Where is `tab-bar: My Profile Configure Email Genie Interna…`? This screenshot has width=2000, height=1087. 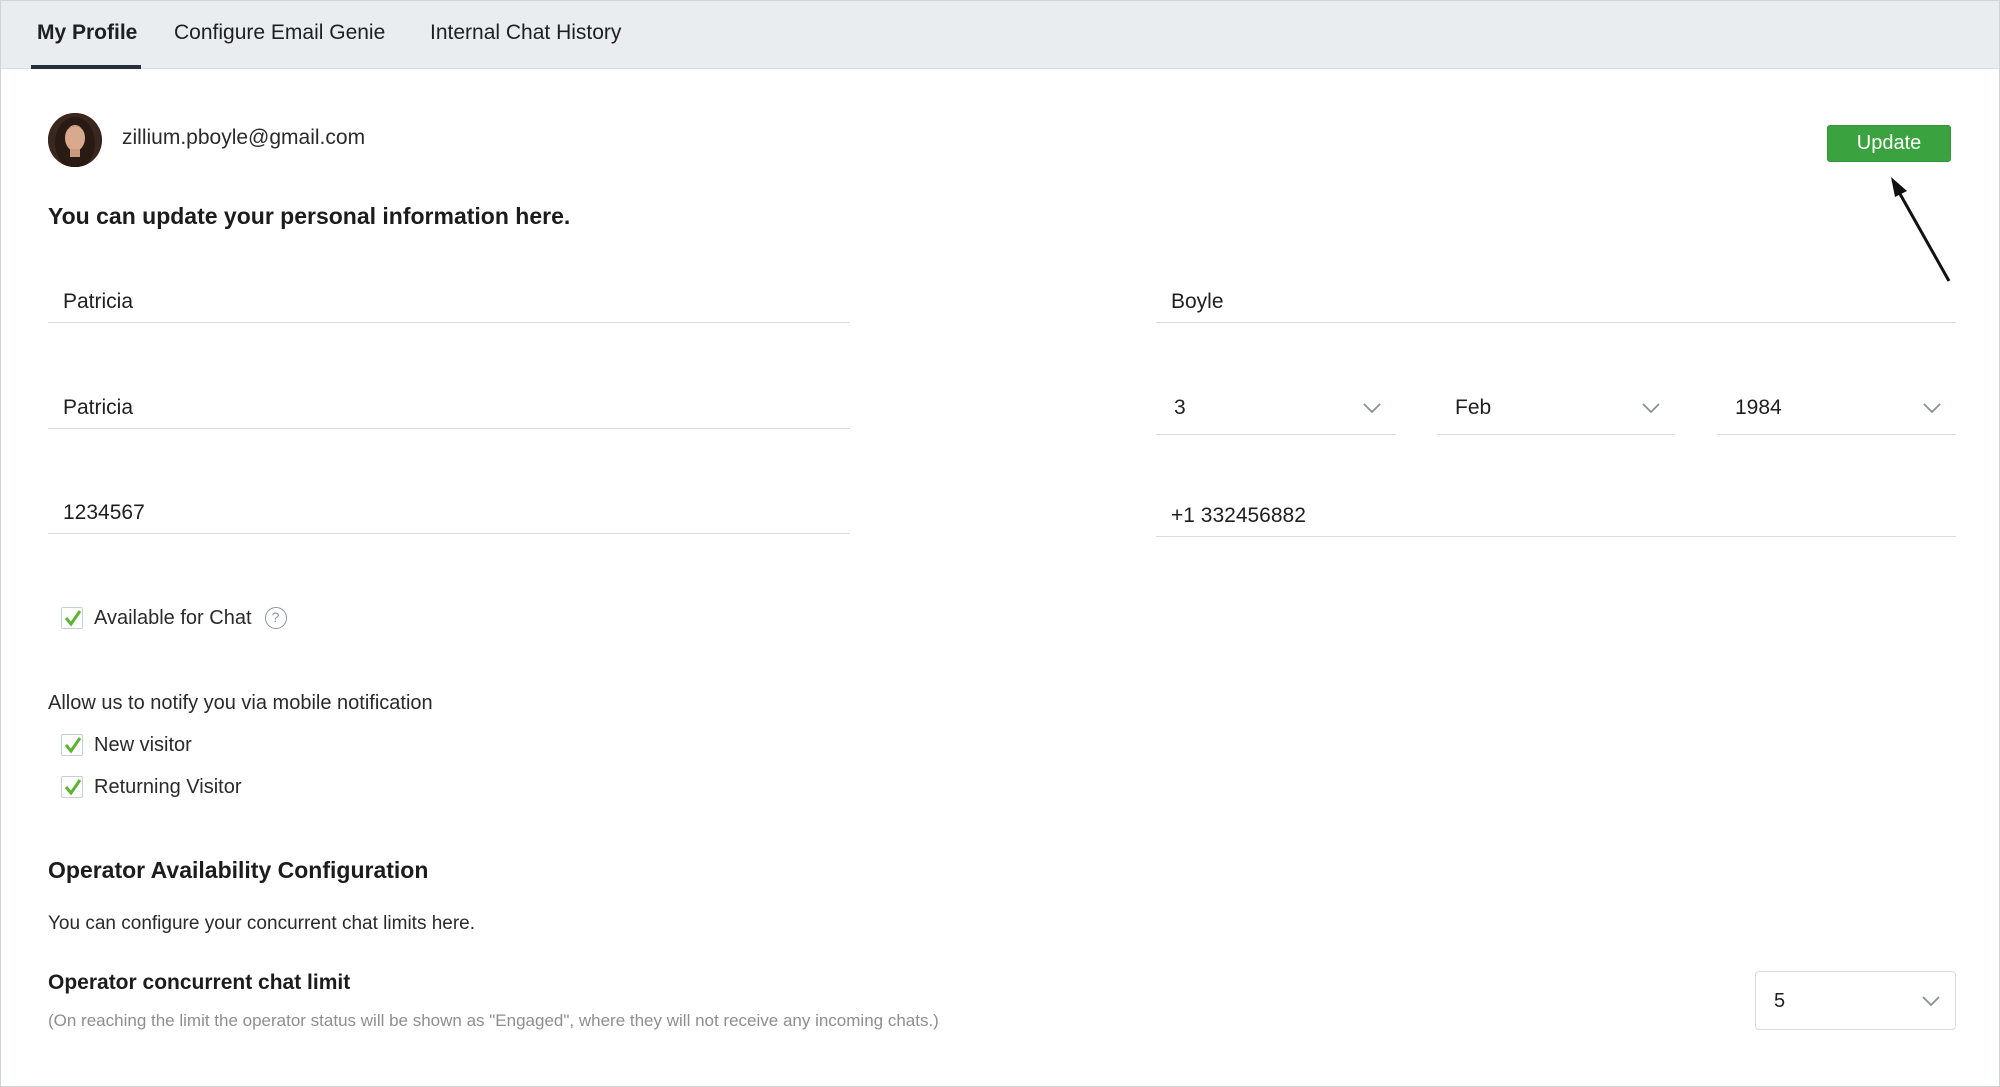
tab-bar: My Profile Configure Email Genie Interna… is located at coordinates (1000, 35).